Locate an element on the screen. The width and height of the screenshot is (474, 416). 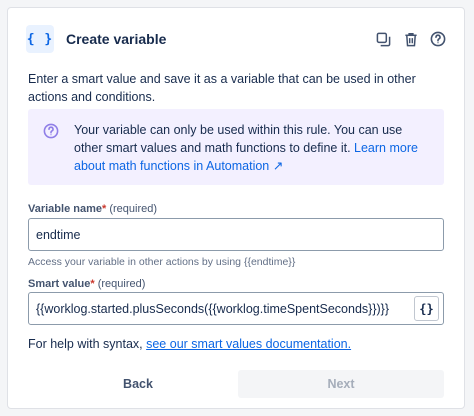
panel-header: { } Create variable is located at coordinates (236, 39).